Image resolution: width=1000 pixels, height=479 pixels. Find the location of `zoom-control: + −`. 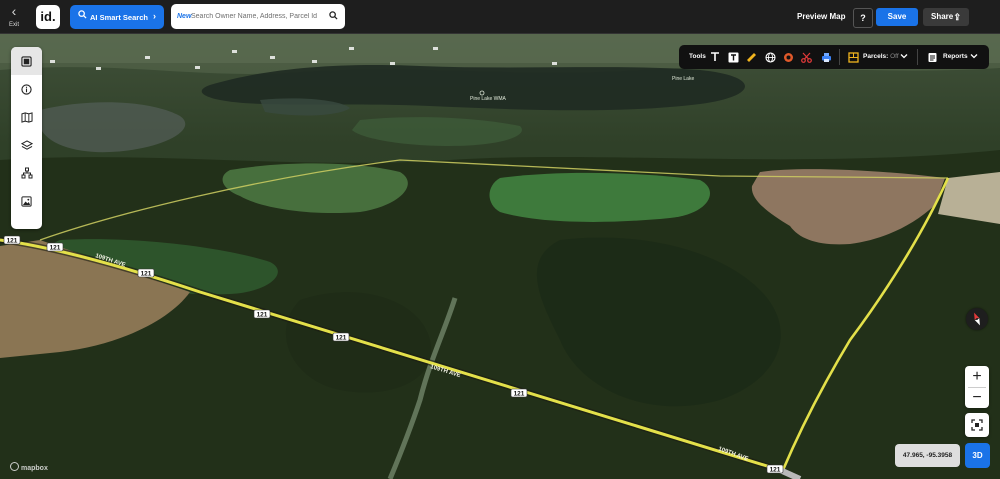

zoom-control: + − is located at coordinates (977, 387).